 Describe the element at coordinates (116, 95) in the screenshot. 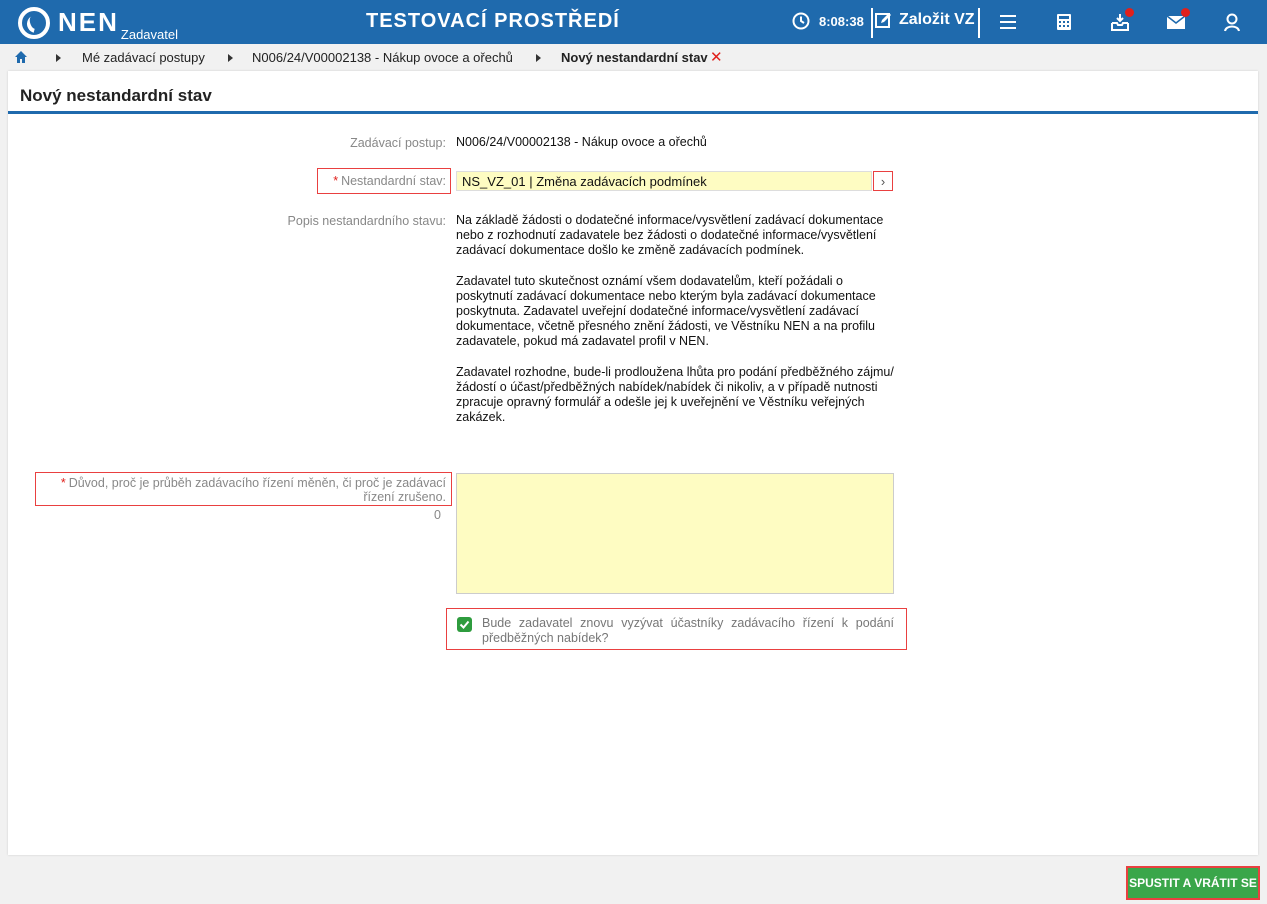

I see `page-title: Nový nestandardní stav` at that location.